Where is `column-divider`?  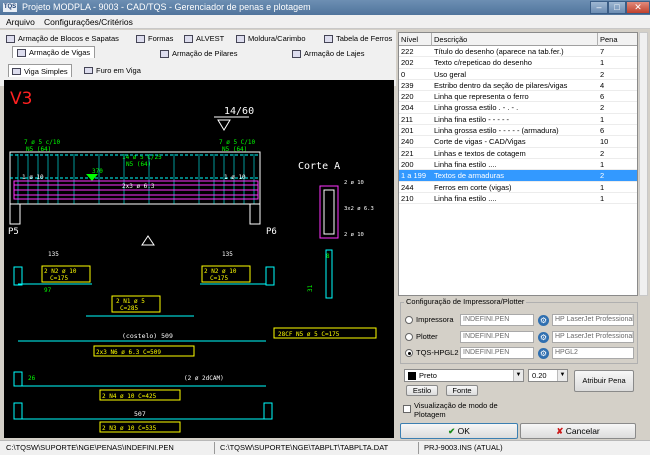 column-divider is located at coordinates (597, 39).